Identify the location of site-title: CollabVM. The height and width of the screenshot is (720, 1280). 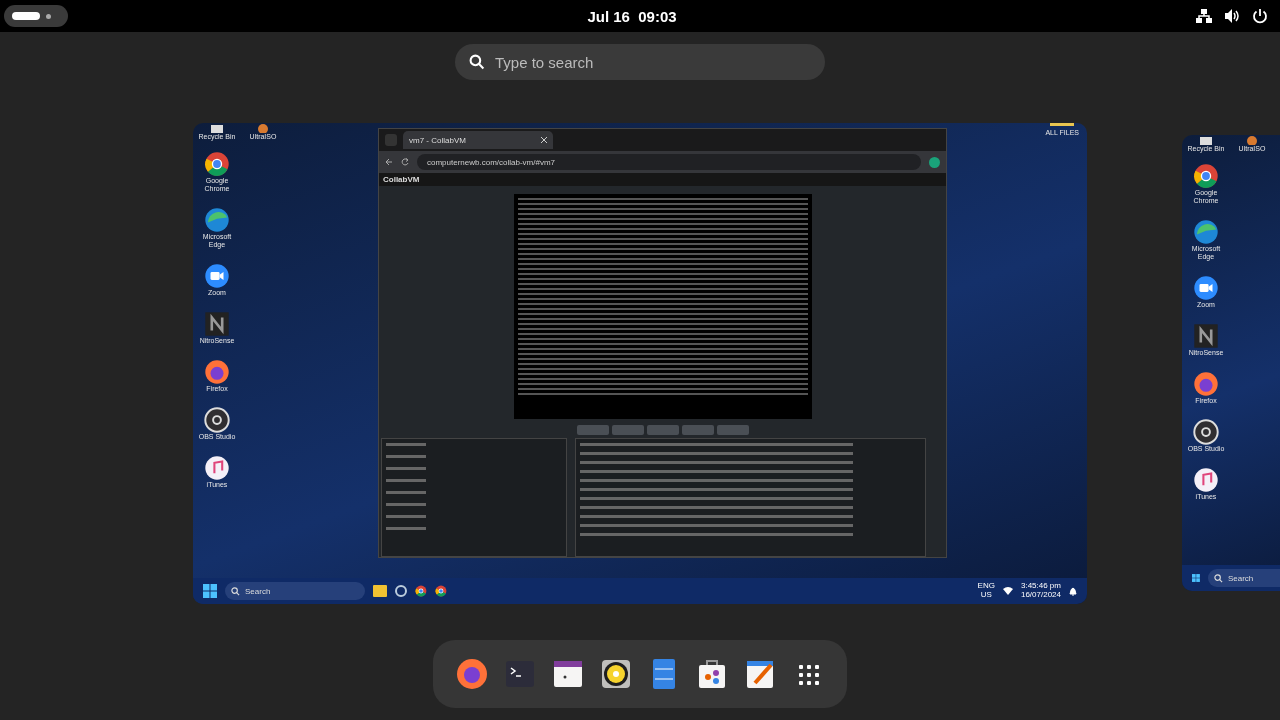
(401, 179).